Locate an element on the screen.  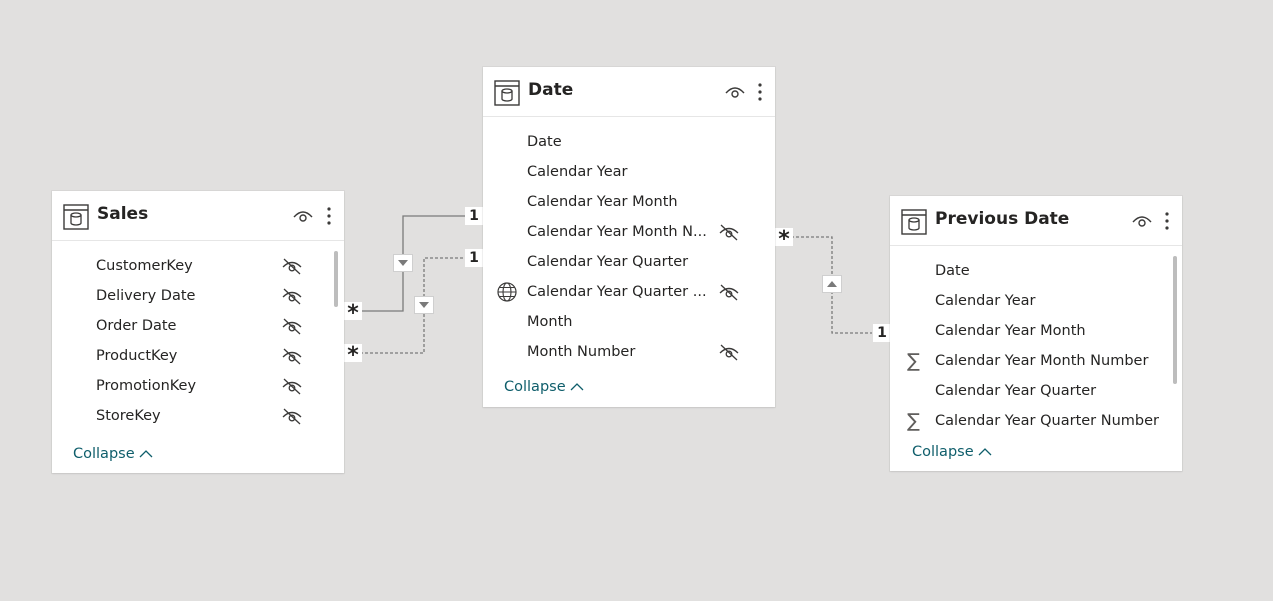
table-header: Sales is located at coordinates (198, 216).